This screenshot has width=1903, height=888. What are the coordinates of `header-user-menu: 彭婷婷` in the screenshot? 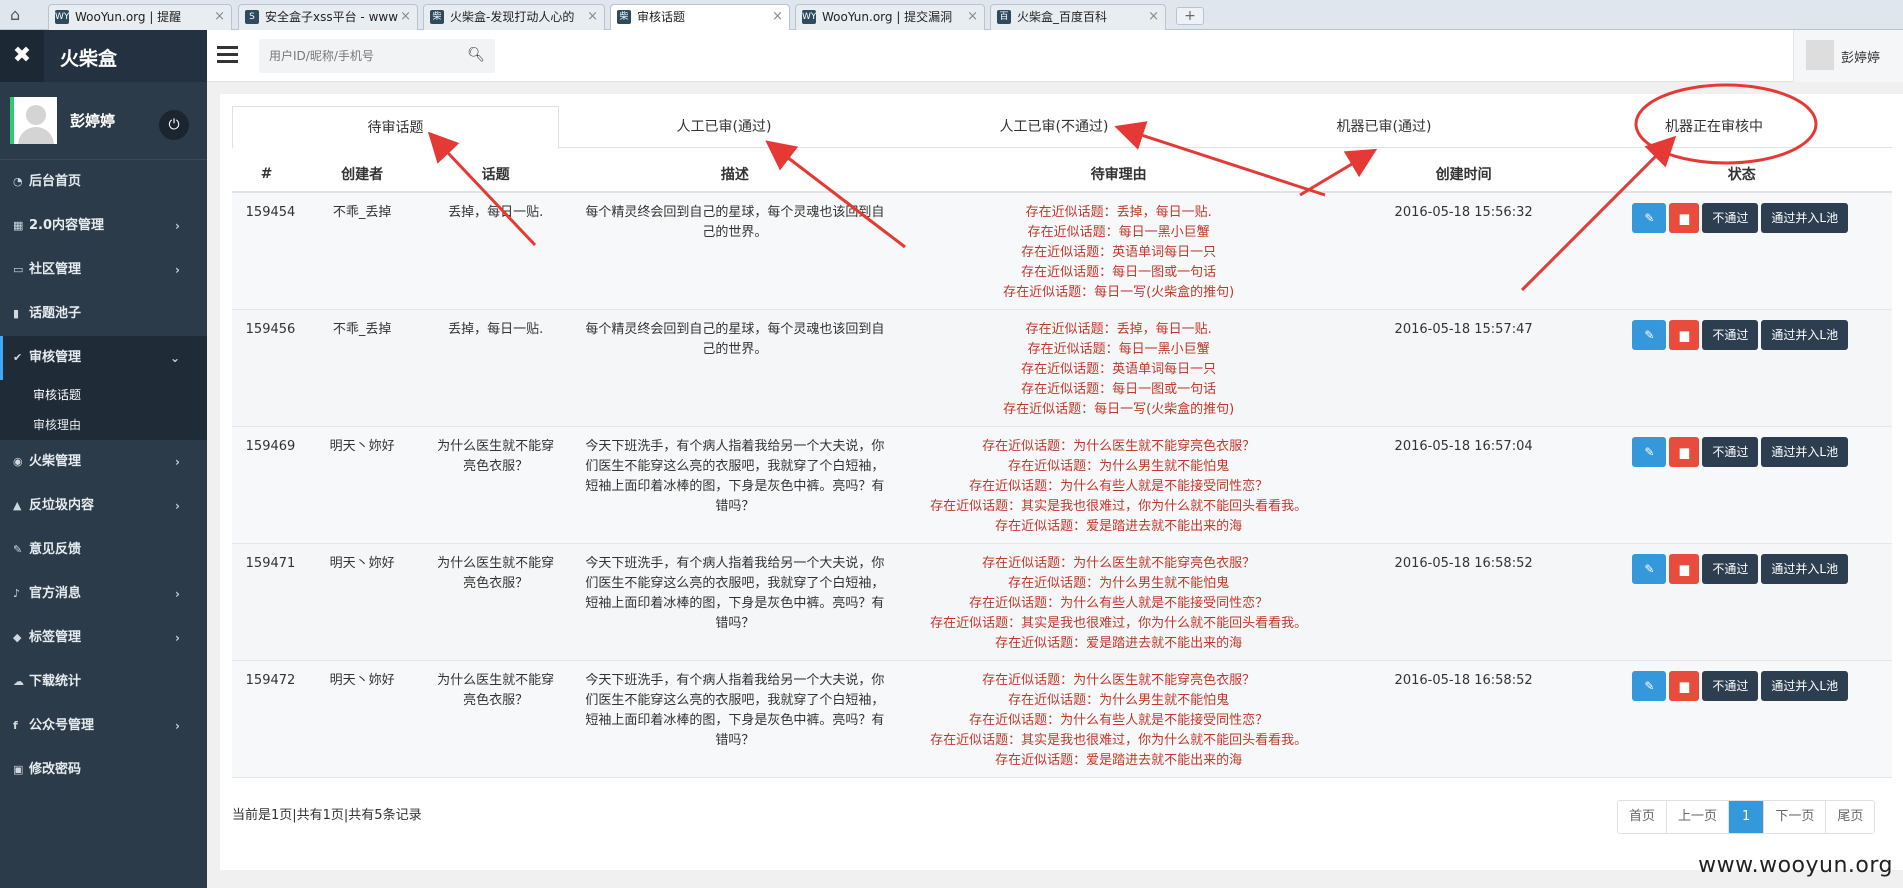 It's located at (1848, 56).